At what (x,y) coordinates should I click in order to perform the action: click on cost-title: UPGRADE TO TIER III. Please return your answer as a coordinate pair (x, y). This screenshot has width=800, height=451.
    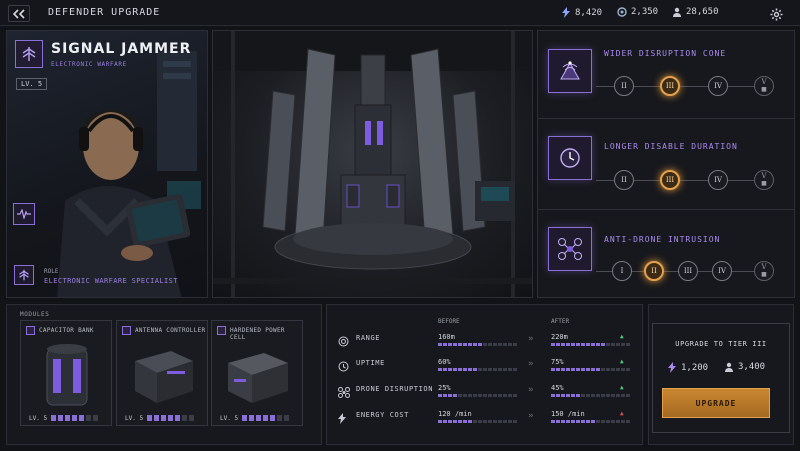
    Looking at the image, I should click on (721, 344).